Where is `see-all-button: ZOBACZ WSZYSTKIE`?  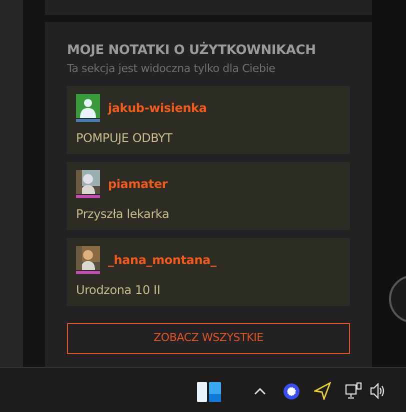 see-all-button: ZOBACZ WSZYSTKIE is located at coordinates (208, 338).